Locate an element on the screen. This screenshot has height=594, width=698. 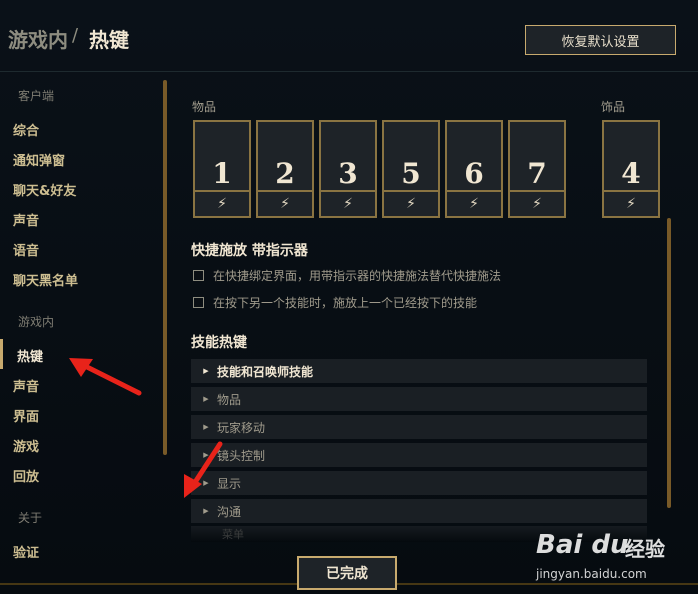
item-slot-6: 7 ⚡ is located at coordinates (537, 169).